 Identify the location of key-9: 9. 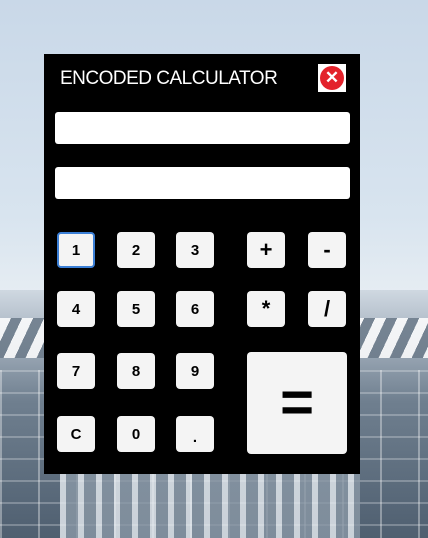
(195, 371).